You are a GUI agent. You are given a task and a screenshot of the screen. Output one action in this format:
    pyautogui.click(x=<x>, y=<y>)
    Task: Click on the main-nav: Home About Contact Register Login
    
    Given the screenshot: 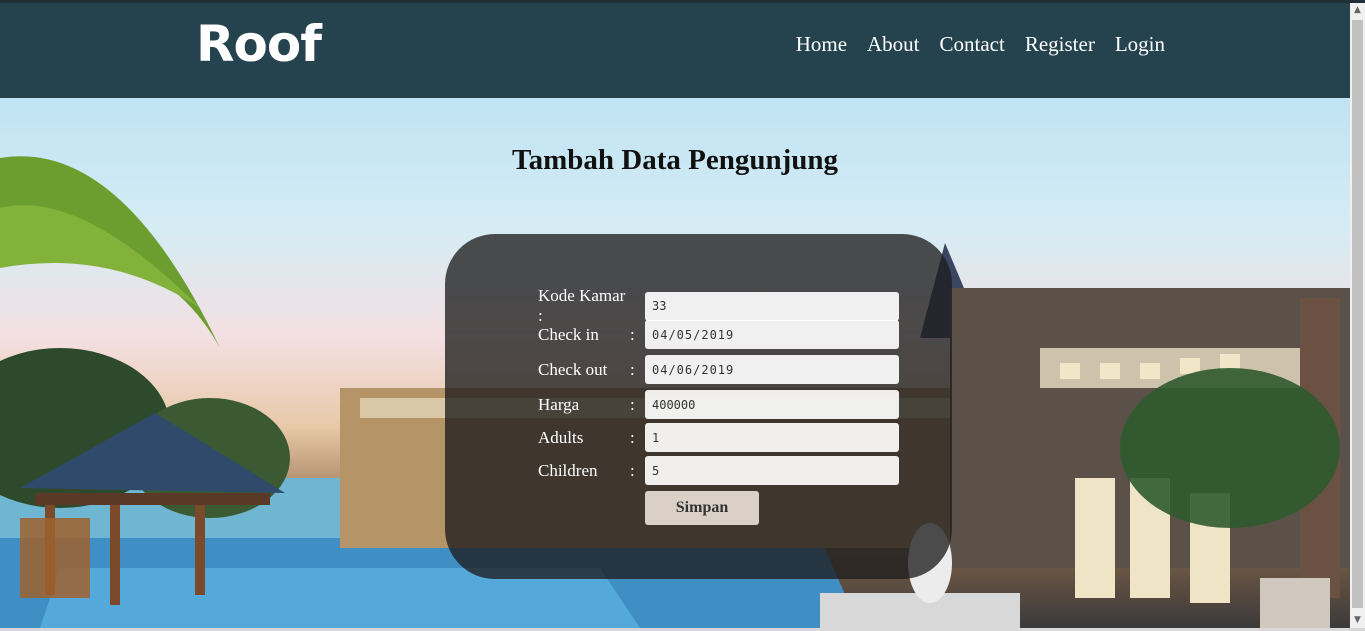 What is the action you would take?
    pyautogui.click(x=980, y=44)
    